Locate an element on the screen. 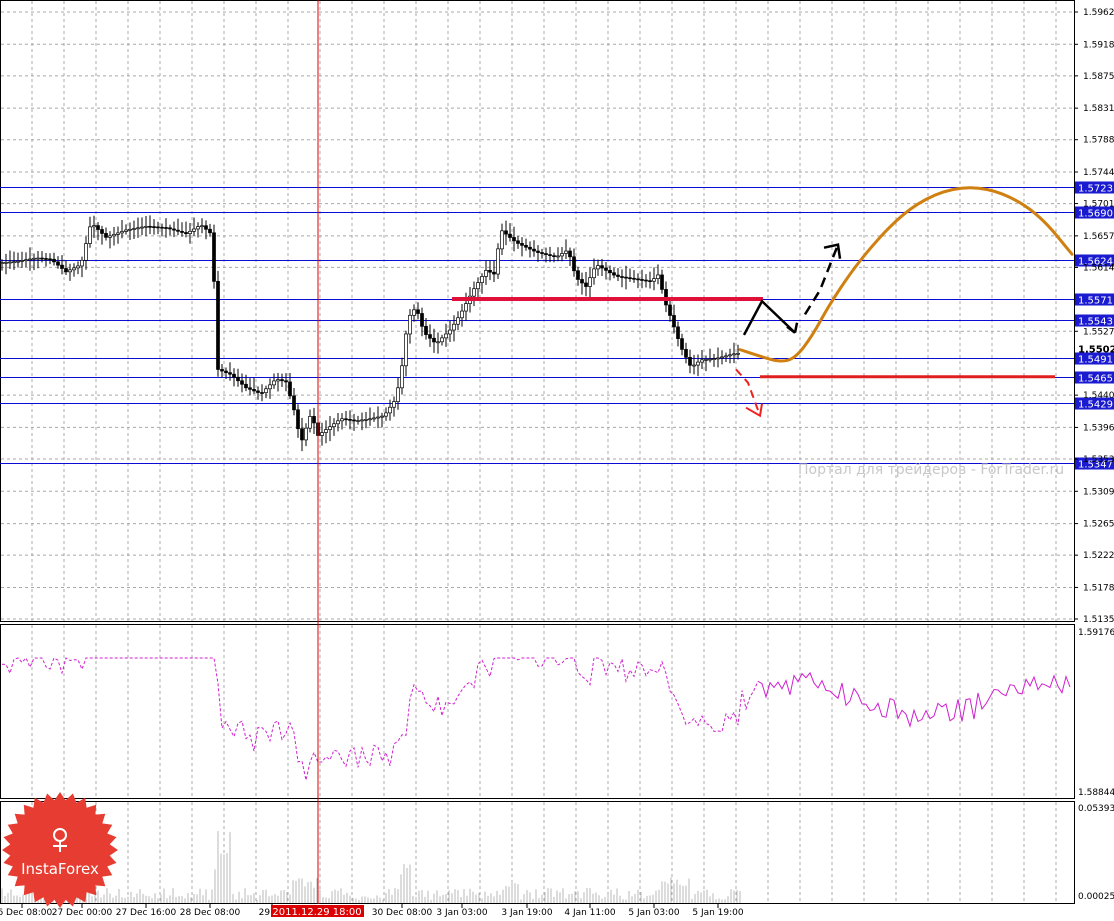  price-tick-label: 1.53960 is located at coordinates (1098, 428).